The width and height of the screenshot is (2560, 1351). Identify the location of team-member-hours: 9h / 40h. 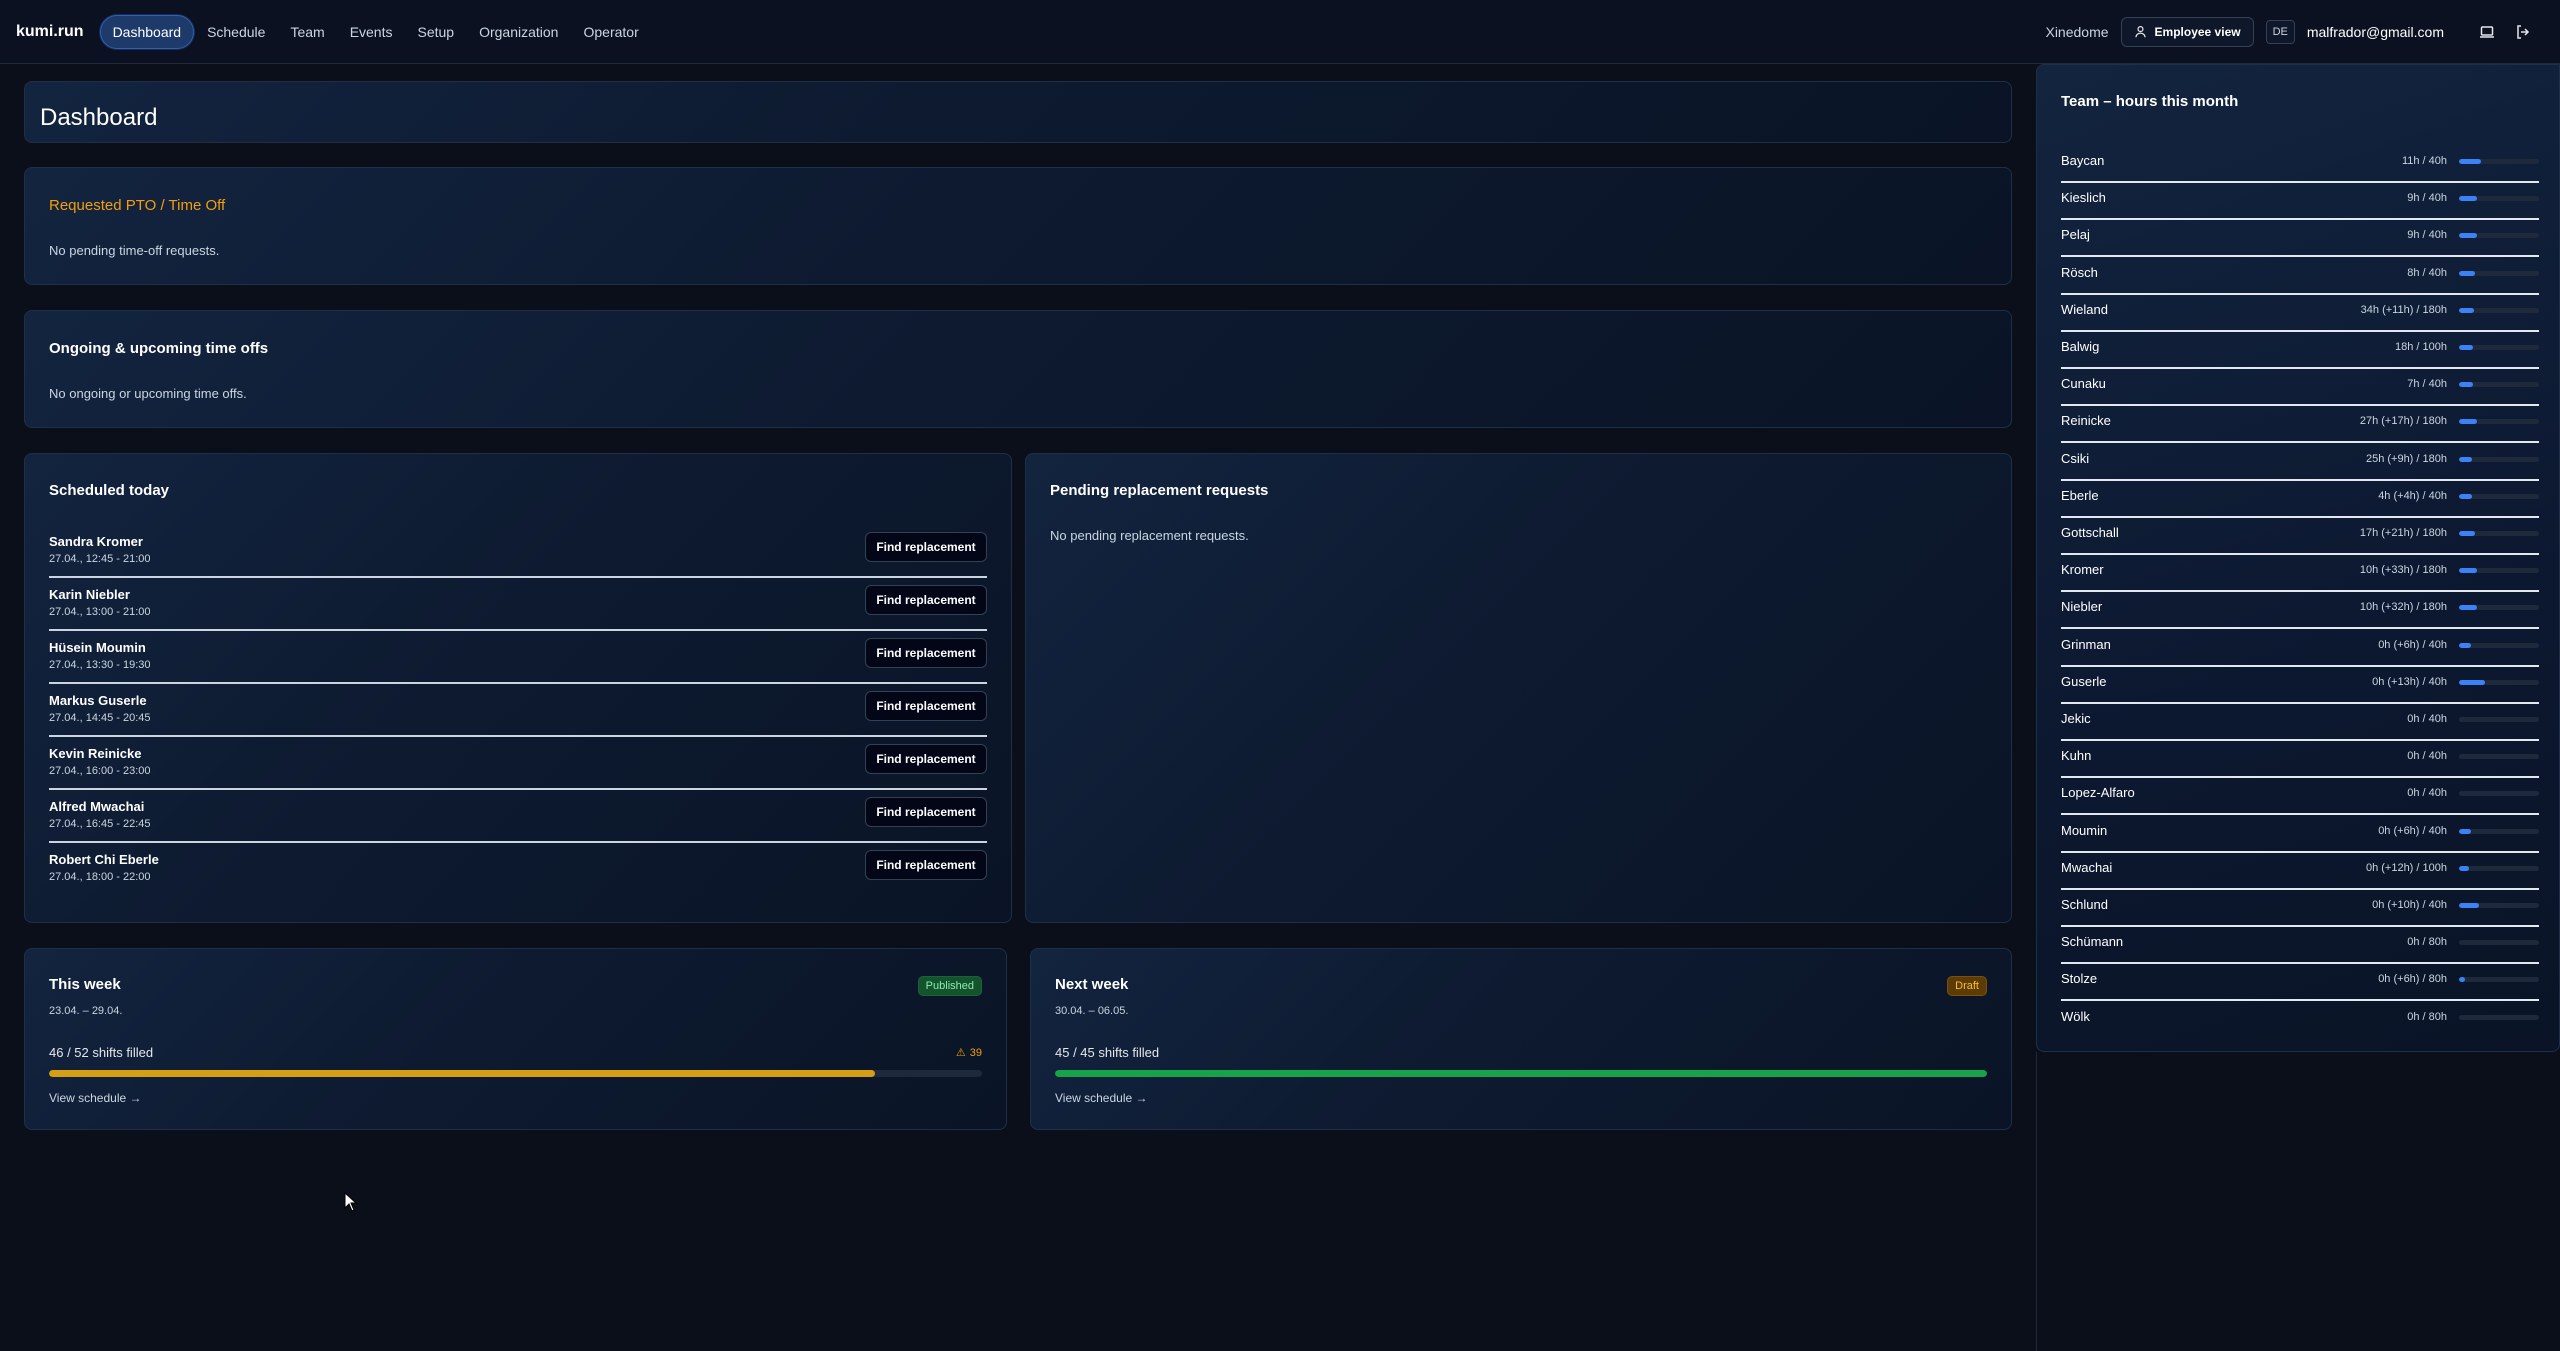
(2427, 235).